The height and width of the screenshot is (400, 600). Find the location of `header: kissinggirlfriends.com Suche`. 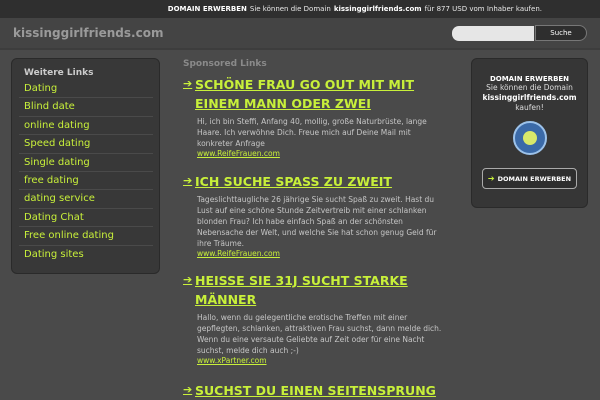

header: kissinggirlfriends.com Suche is located at coordinates (300, 33).